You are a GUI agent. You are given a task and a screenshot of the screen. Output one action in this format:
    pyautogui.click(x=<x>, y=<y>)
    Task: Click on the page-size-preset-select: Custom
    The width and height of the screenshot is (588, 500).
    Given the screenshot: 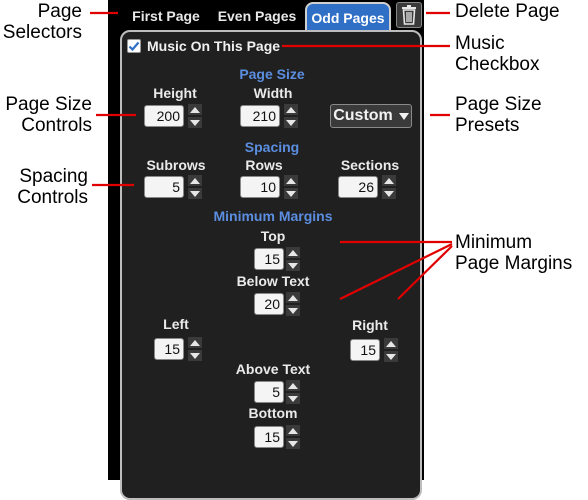 What is the action you would take?
    pyautogui.click(x=371, y=116)
    